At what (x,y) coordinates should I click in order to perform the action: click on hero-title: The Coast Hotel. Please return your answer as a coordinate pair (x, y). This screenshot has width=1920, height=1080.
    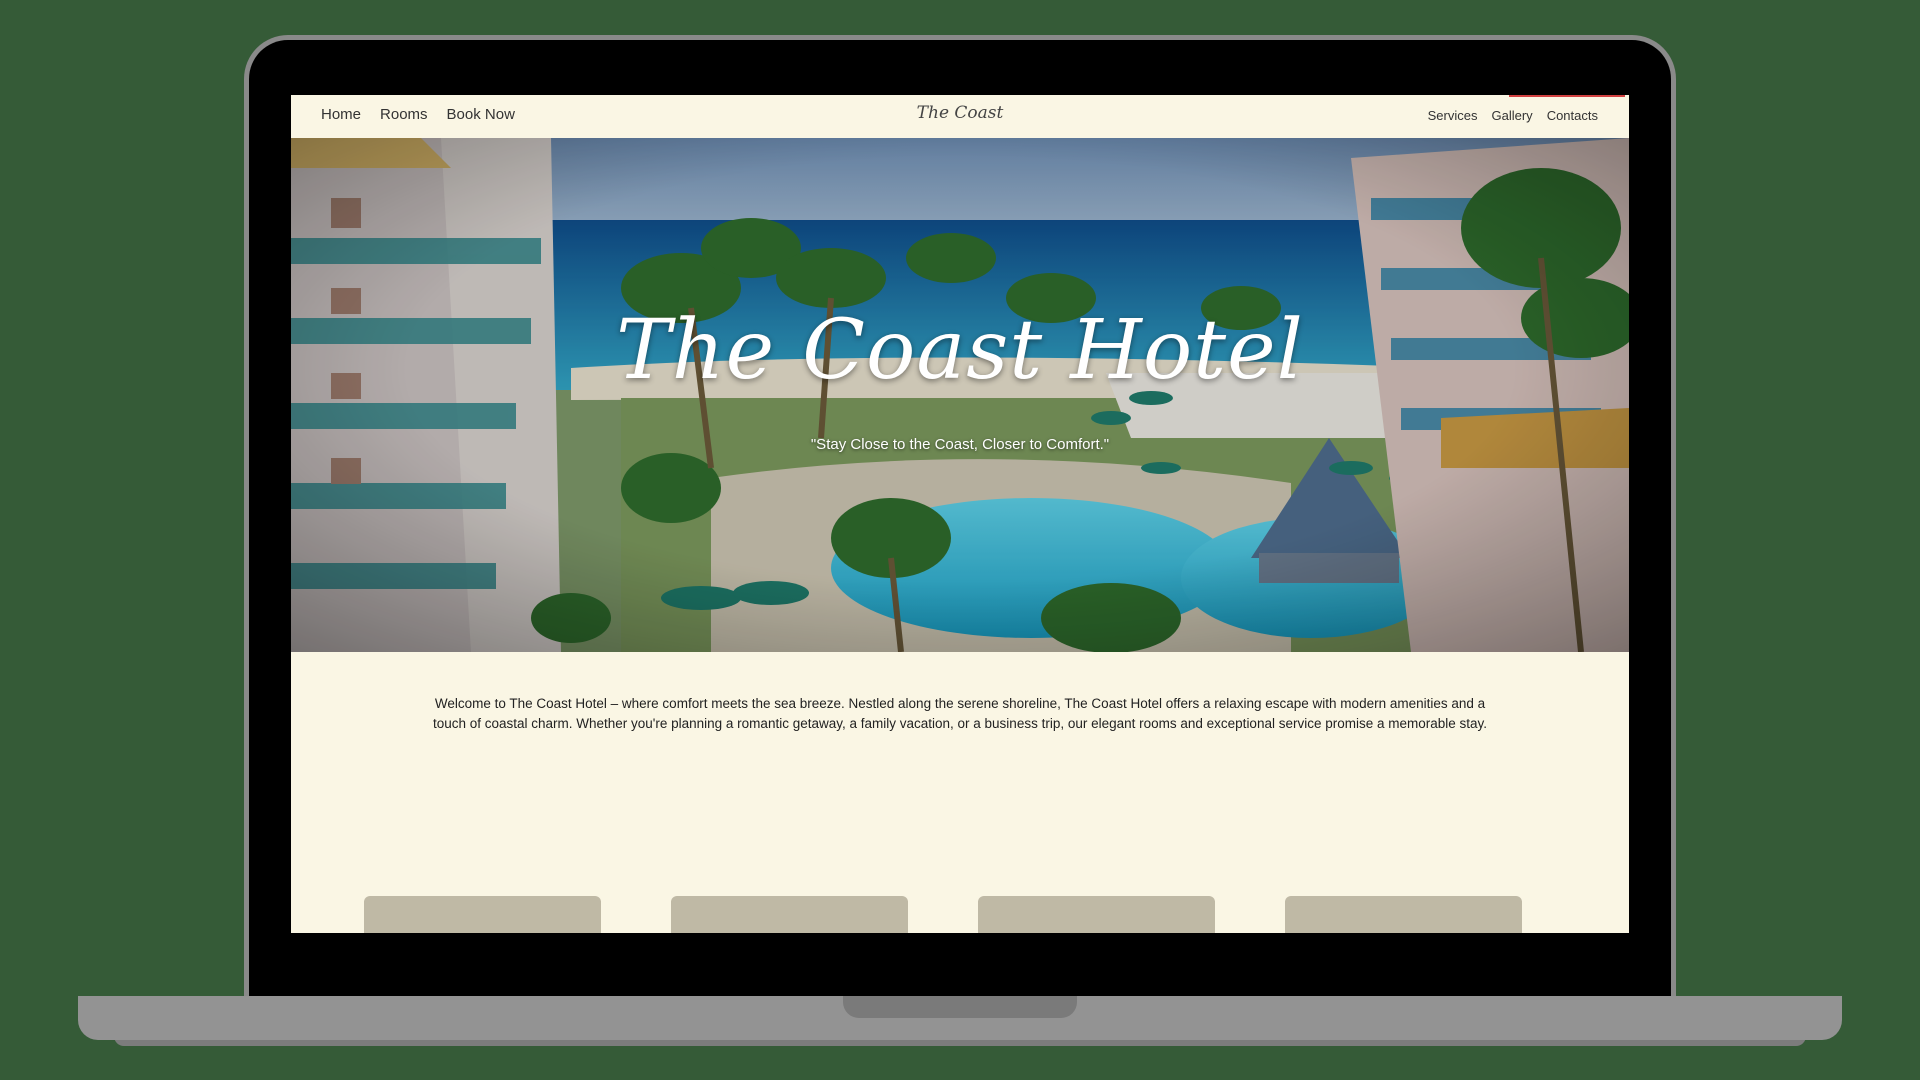
    Looking at the image, I should click on (960, 350).